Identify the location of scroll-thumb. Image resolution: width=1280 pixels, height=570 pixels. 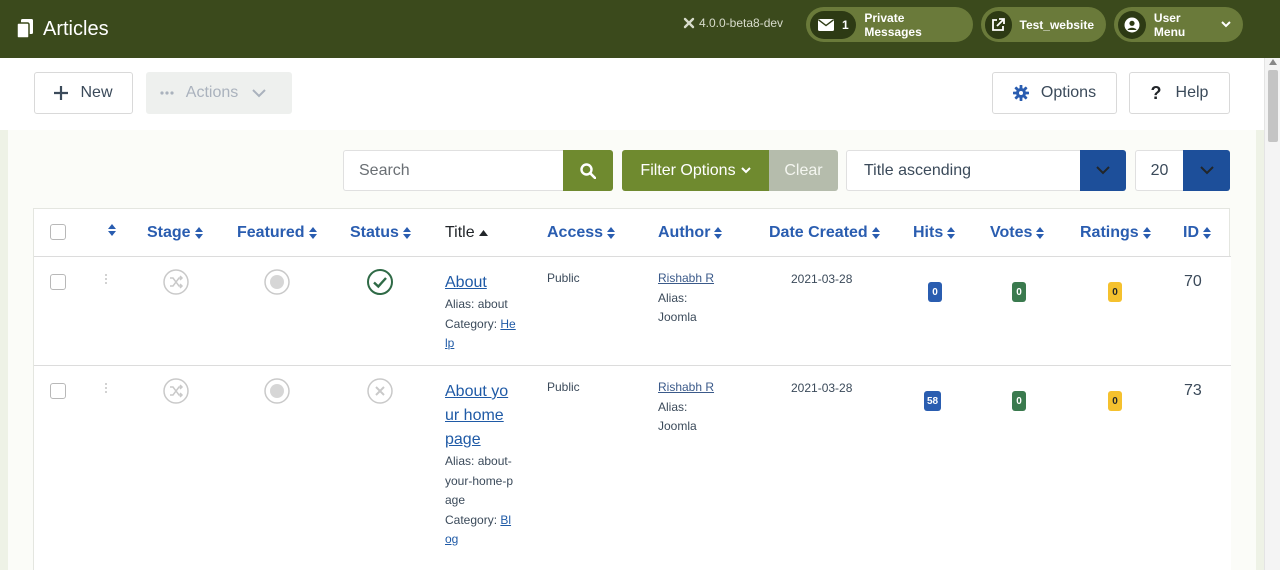
(1273, 106).